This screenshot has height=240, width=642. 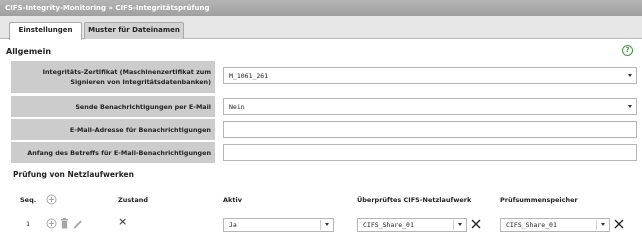 I want to click on clear-share-icon, so click(x=476, y=224).